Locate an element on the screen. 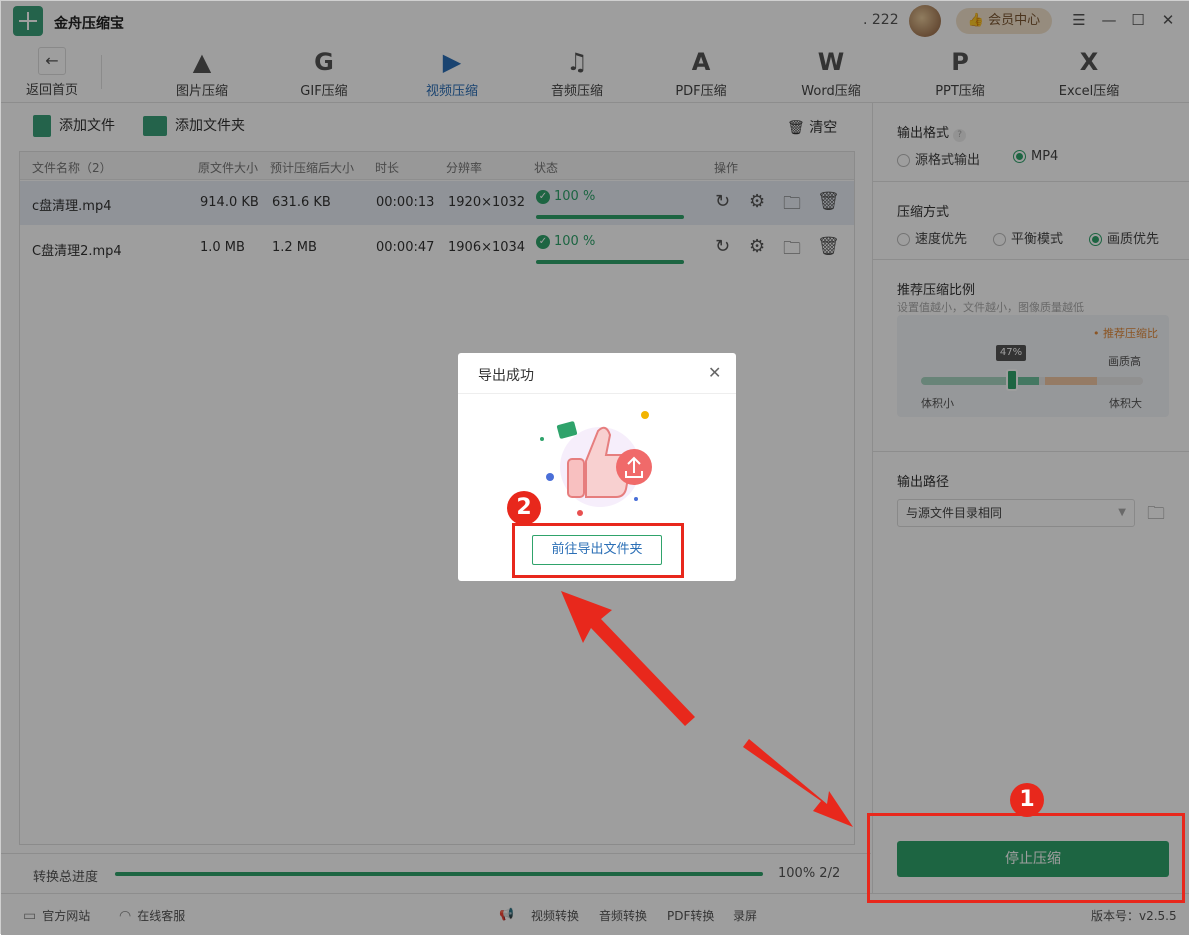  arrow-to-stop is located at coordinates (798, 783).